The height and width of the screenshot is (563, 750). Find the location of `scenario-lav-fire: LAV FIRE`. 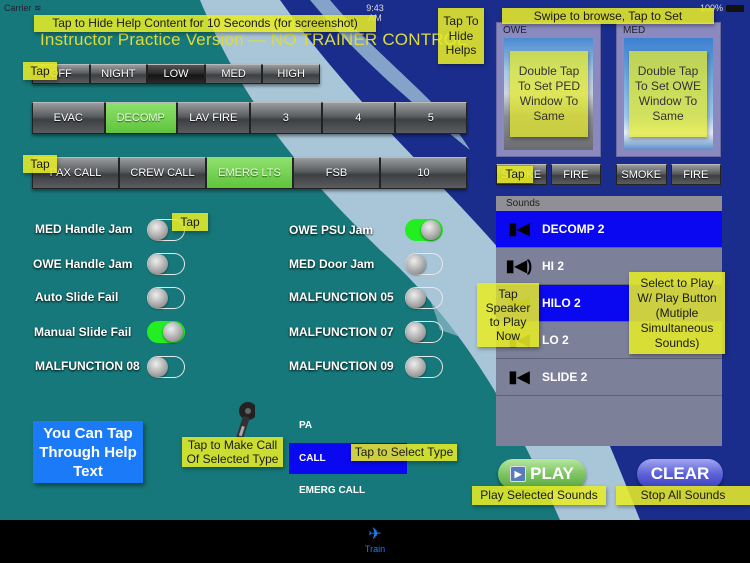

scenario-lav-fire: LAV FIRE is located at coordinates (213, 118).